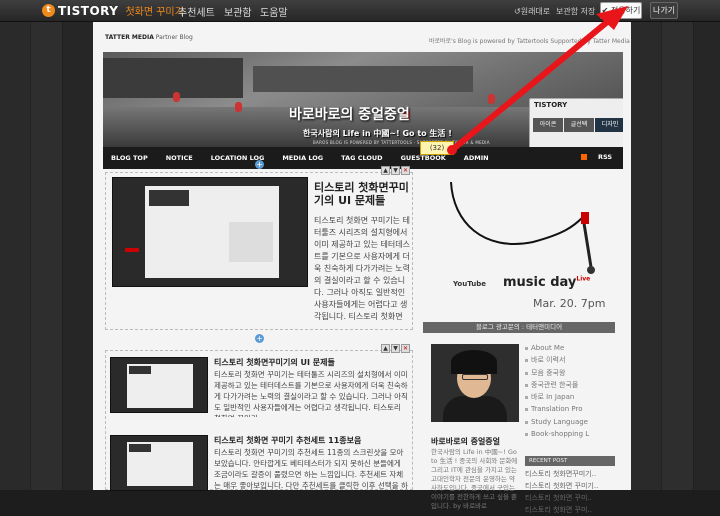 Image resolution: width=720 pixels, height=516 pixels. What do you see at coordinates (437, 148) in the screenshot?
I see `count-tooltip: (32)` at bounding box center [437, 148].